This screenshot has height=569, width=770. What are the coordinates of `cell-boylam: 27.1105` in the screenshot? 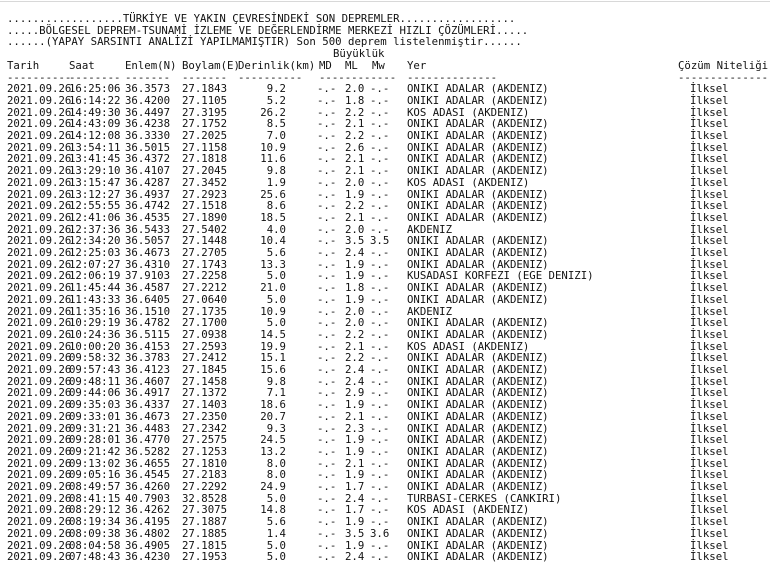 It's located at (205, 100).